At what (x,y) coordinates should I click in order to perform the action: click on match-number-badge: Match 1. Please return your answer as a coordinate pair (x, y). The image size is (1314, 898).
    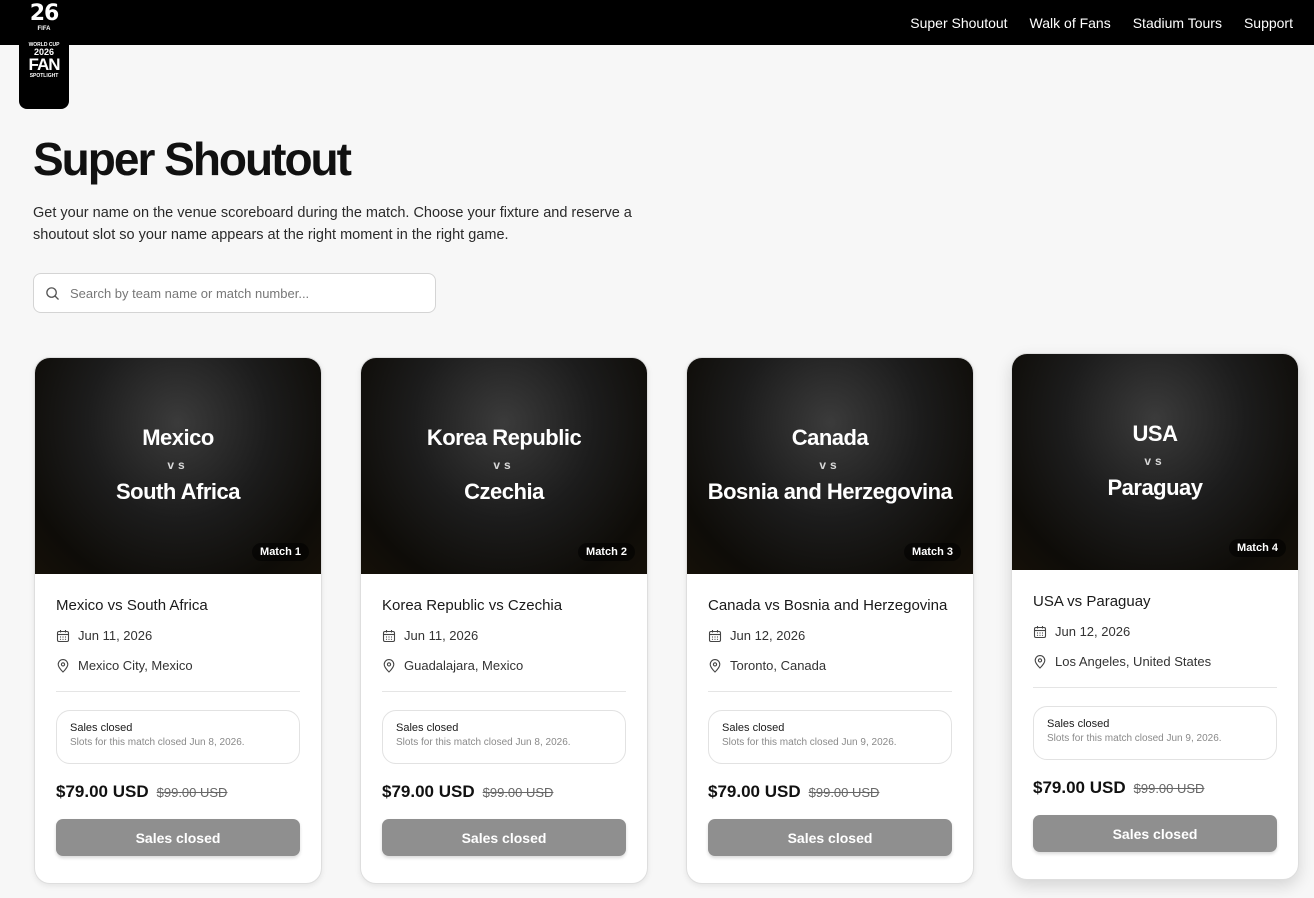
    Looking at the image, I should click on (280, 552).